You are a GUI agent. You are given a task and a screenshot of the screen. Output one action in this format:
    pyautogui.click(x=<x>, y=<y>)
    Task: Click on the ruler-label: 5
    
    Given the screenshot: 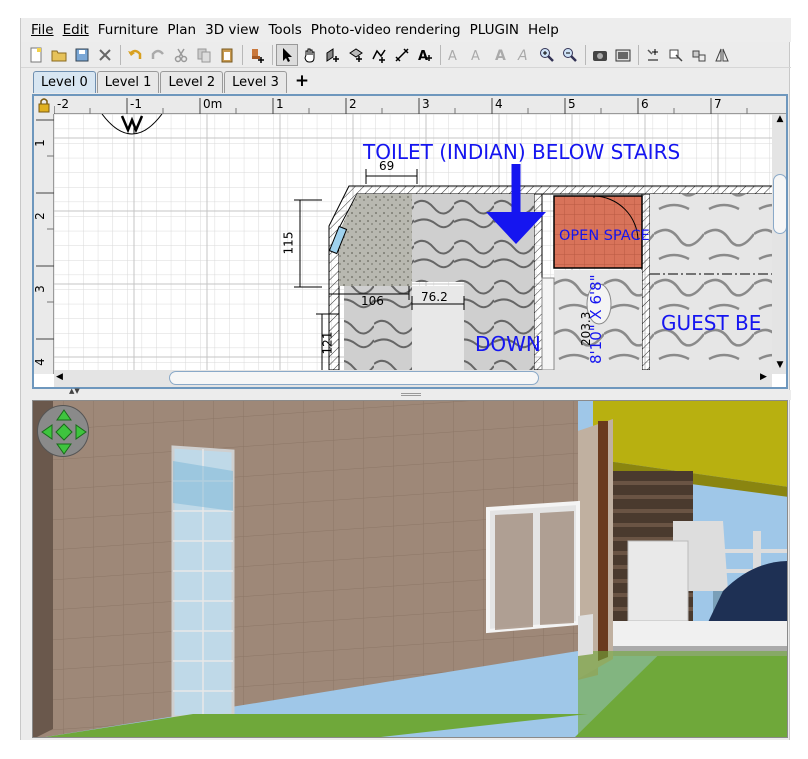 What is the action you would take?
    pyautogui.click(x=572, y=104)
    